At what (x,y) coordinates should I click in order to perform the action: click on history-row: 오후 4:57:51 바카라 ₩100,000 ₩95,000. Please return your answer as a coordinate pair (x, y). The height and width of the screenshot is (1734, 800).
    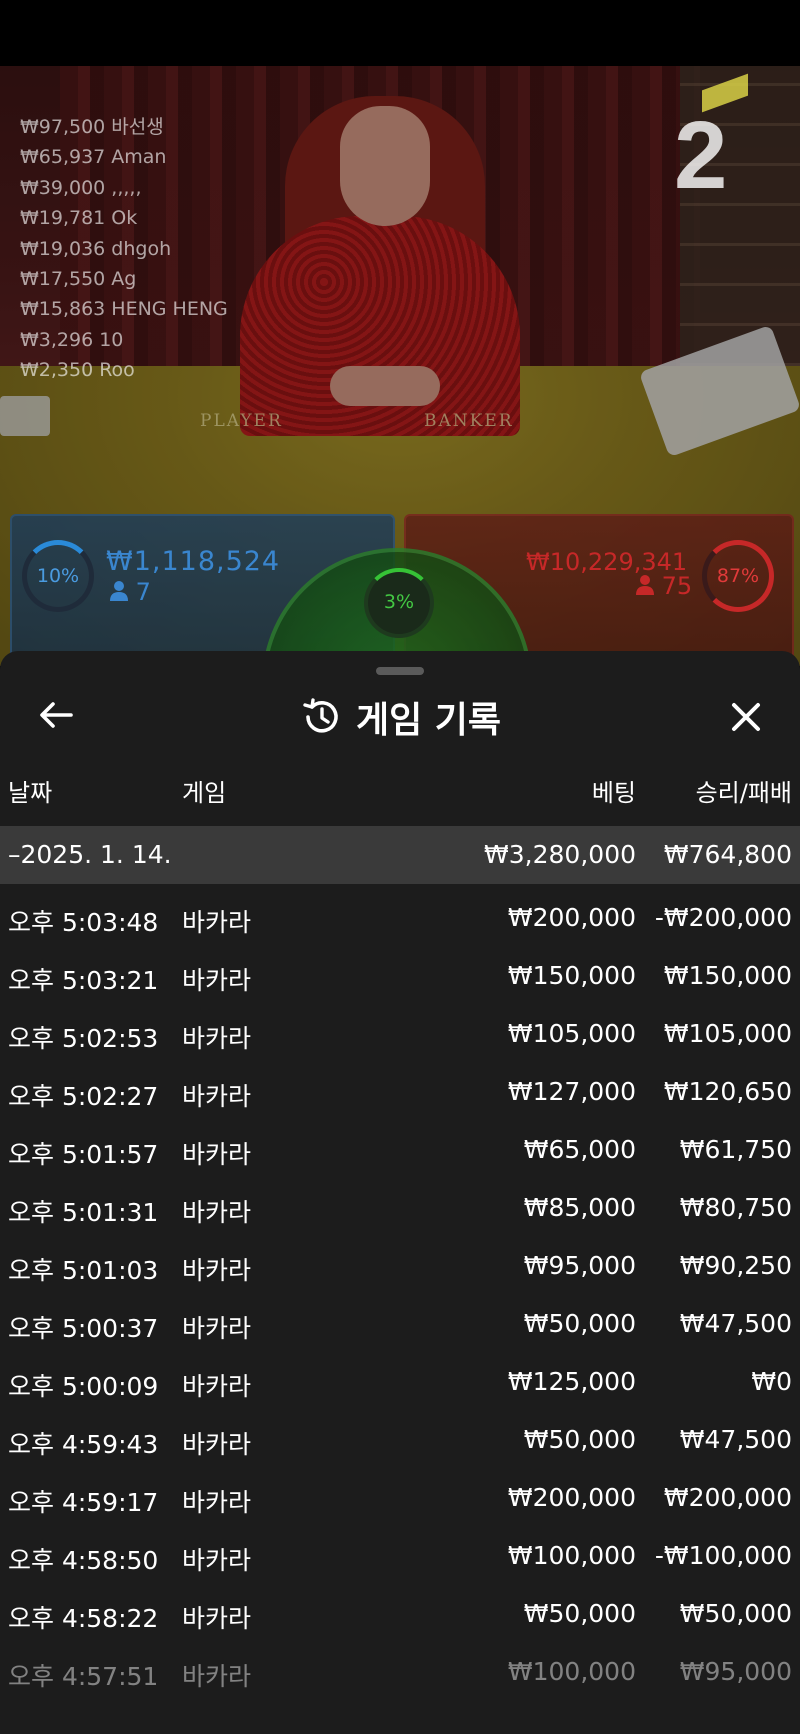
    Looking at the image, I should click on (400, 1672).